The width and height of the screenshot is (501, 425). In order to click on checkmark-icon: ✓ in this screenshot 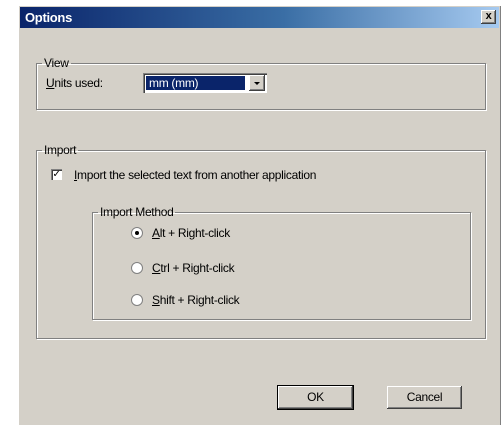, I will do `click(56, 174)`.